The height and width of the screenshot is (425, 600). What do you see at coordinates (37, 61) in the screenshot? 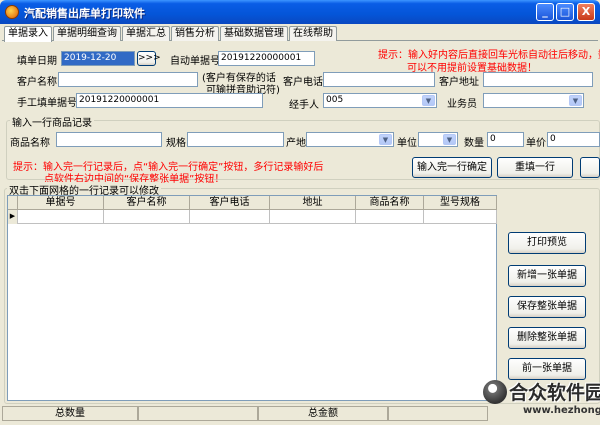
I see `date-label: 填单日期` at bounding box center [37, 61].